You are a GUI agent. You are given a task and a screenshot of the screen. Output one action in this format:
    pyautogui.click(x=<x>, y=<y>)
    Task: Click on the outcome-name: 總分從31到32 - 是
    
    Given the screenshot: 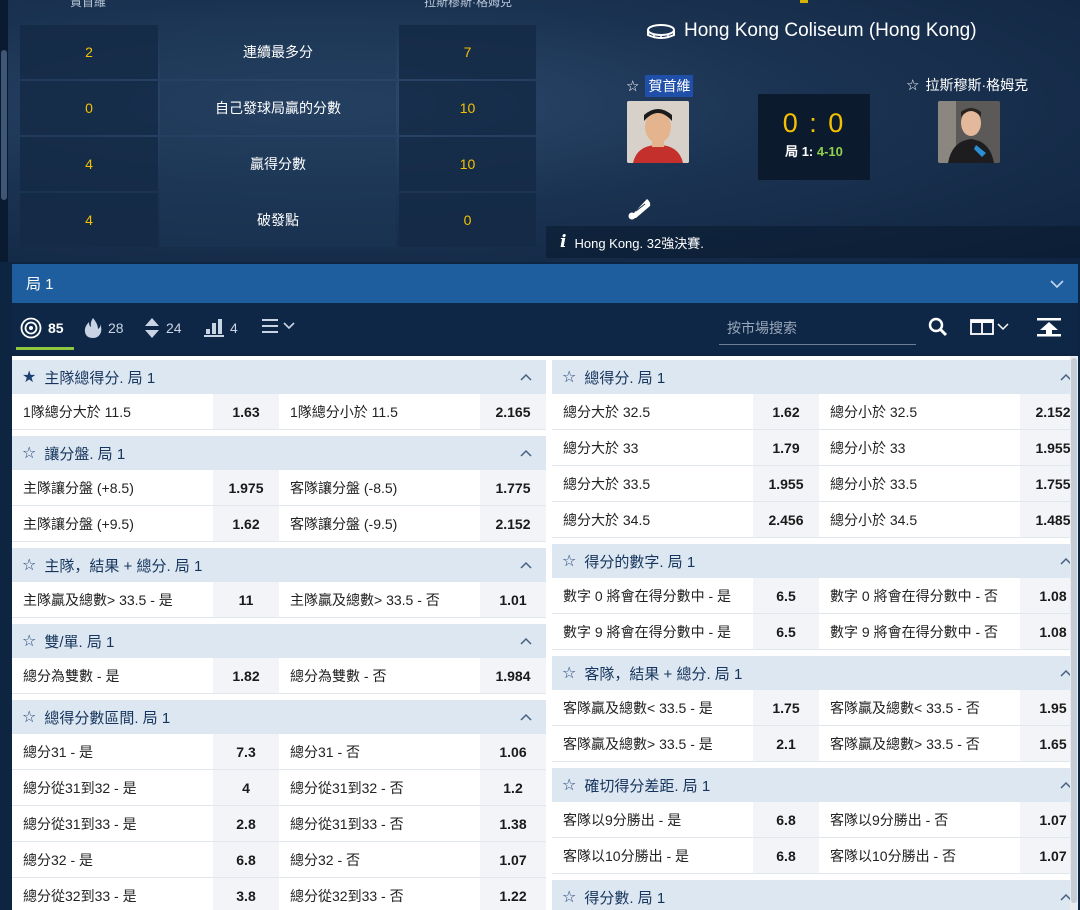 What is the action you would take?
    pyautogui.click(x=112, y=787)
    